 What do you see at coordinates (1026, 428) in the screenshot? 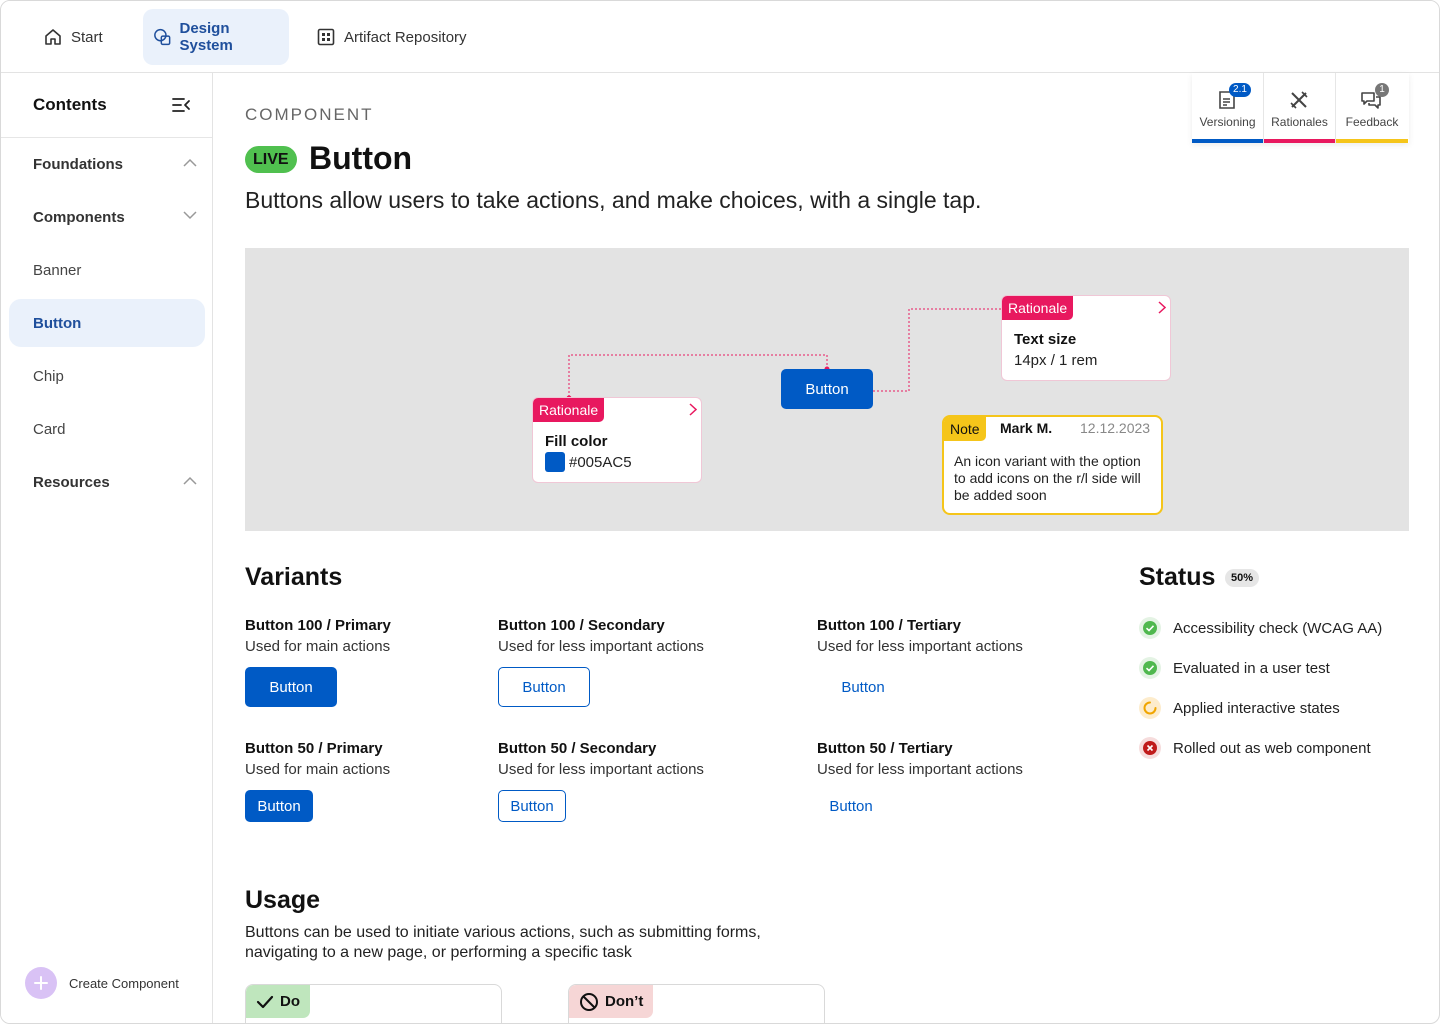
I see `note-author: Mark M.` at bounding box center [1026, 428].